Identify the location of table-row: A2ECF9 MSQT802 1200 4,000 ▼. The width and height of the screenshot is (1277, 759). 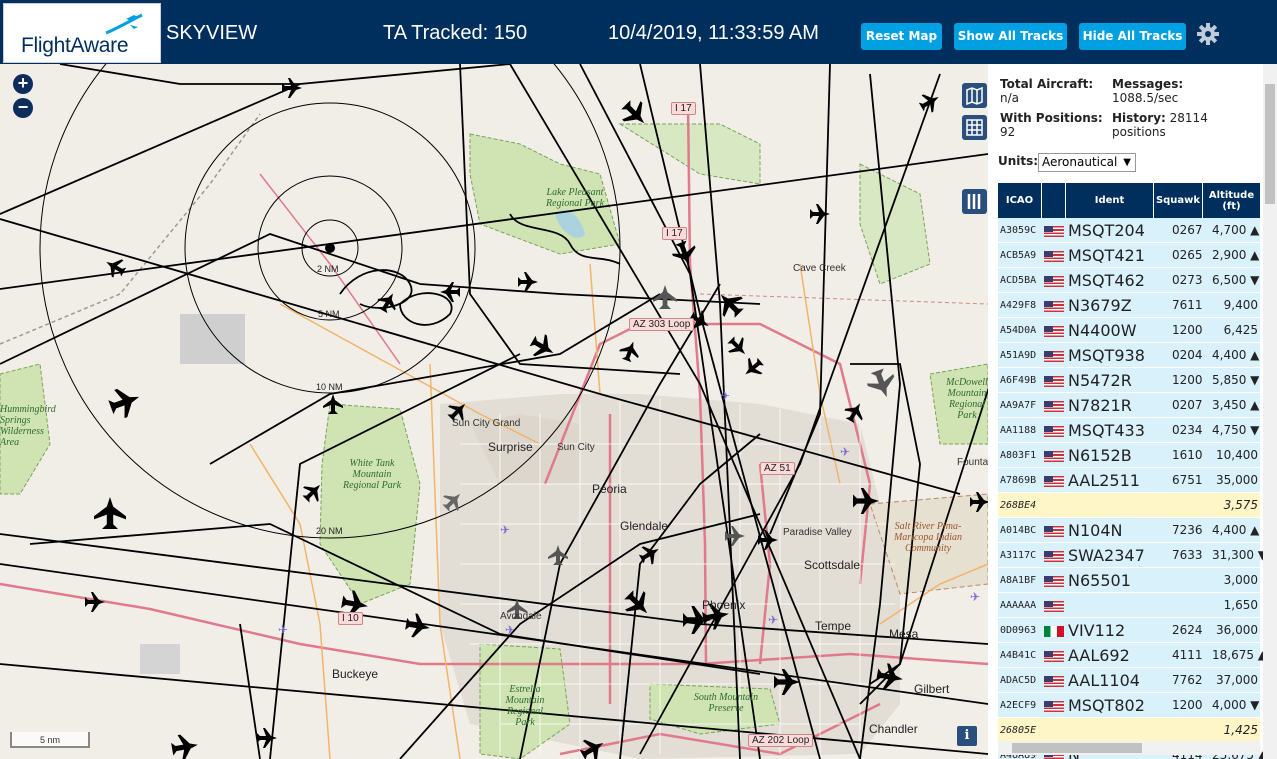
(1129, 705).